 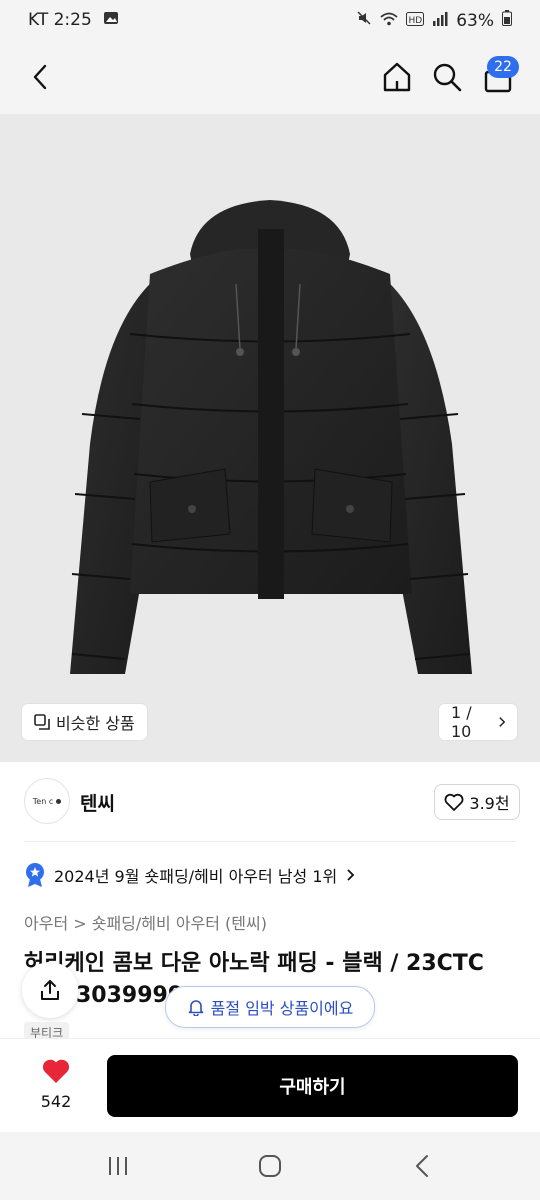 I want to click on similar-products-button: 비슷한 상품, so click(x=84, y=722).